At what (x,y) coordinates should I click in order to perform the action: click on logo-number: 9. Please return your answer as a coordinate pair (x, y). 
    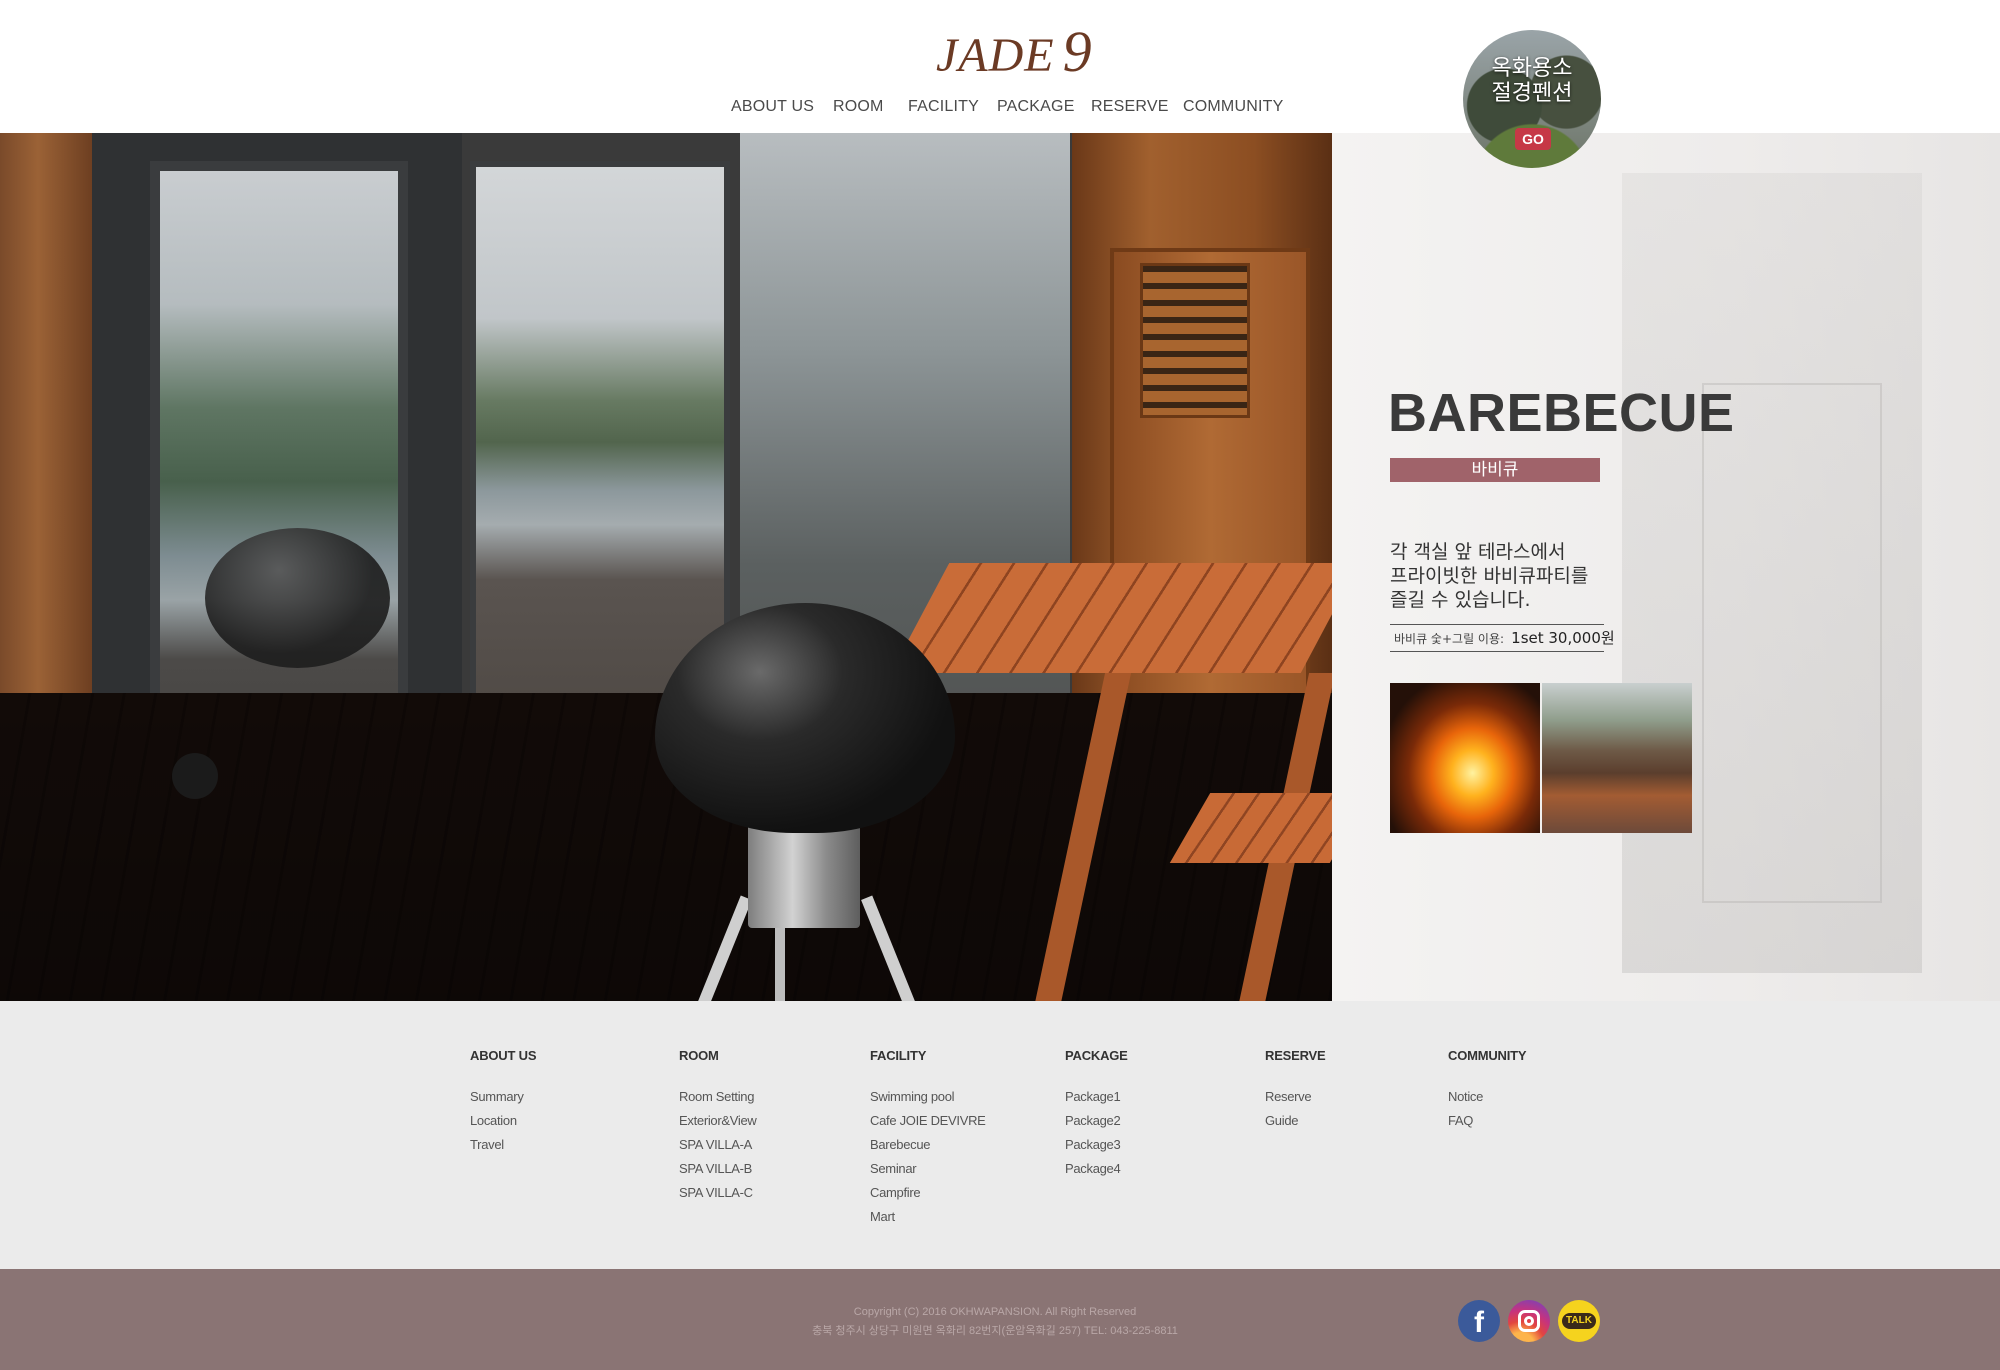
    Looking at the image, I should click on (1077, 51).